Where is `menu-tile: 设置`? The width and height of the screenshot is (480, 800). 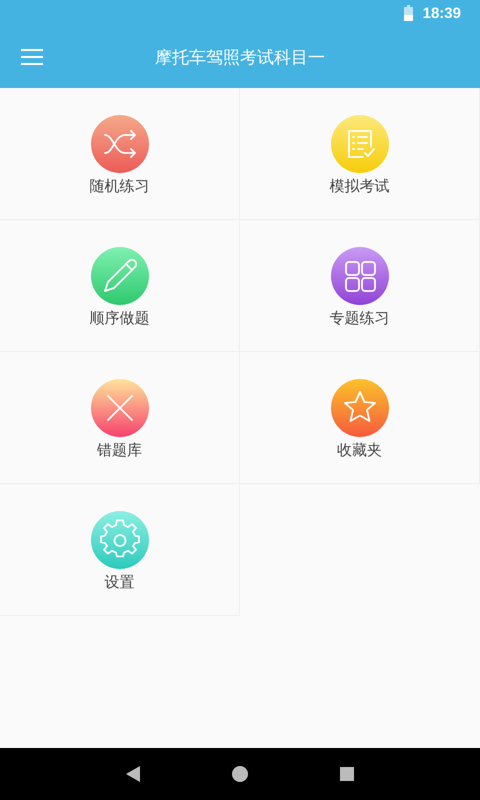
menu-tile: 设置 is located at coordinates (120, 550).